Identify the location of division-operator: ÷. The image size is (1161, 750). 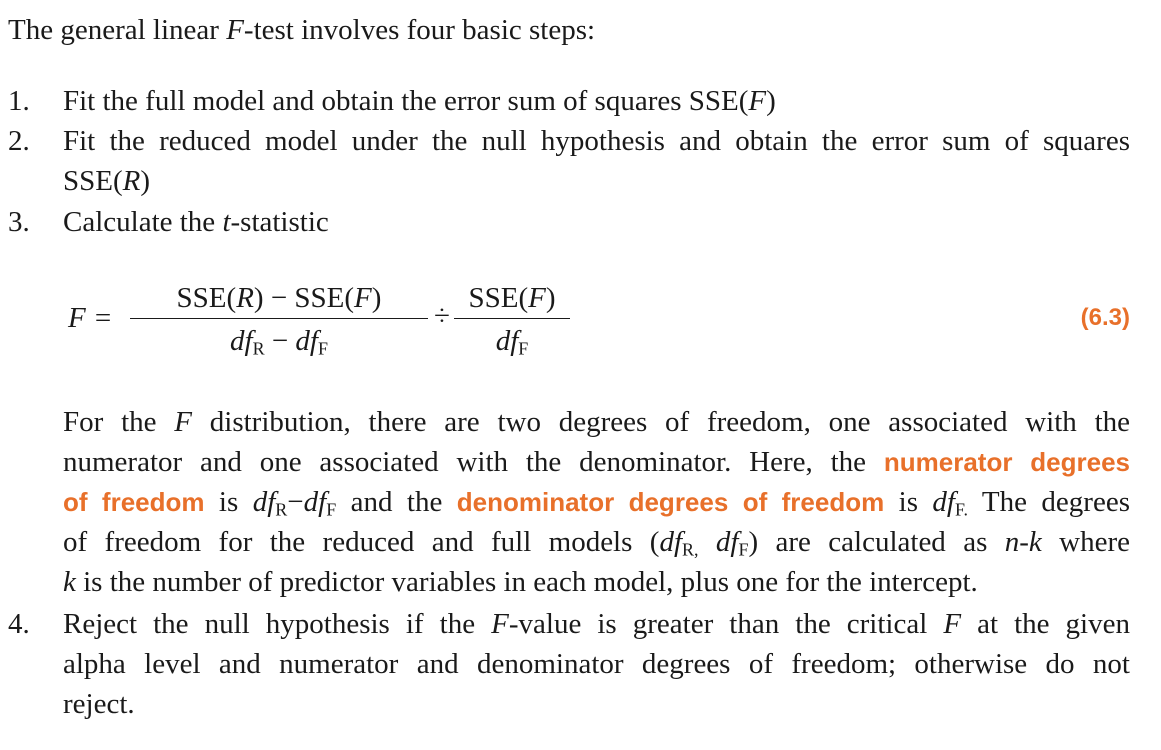
(442, 316).